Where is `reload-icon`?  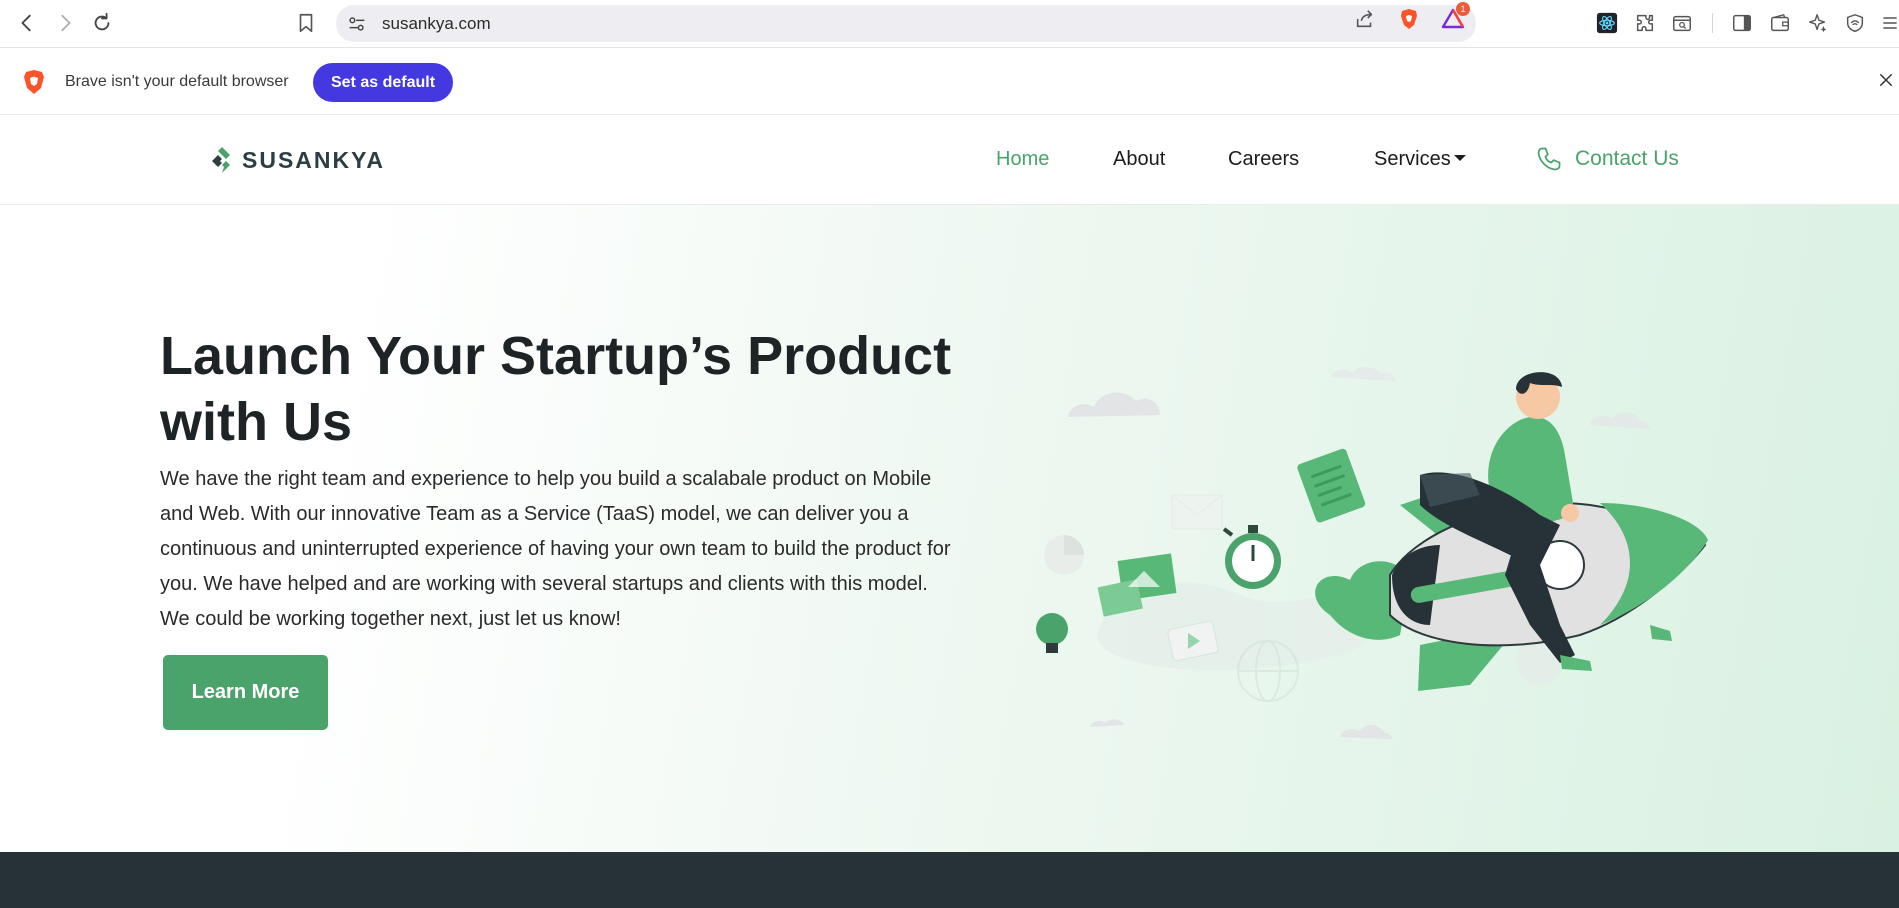 reload-icon is located at coordinates (102, 23).